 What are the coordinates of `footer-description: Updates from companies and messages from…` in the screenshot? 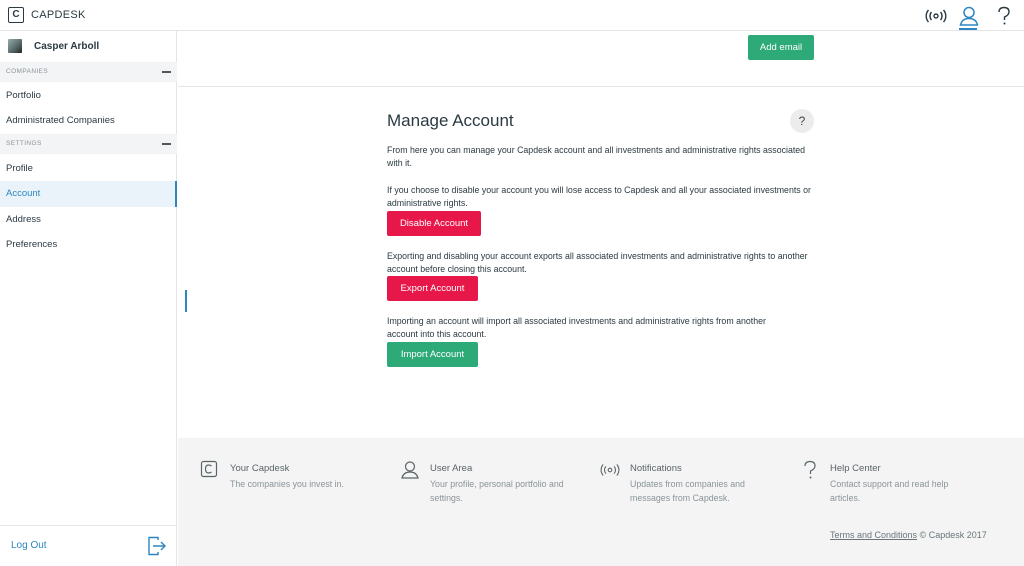 It's located at (687, 491).